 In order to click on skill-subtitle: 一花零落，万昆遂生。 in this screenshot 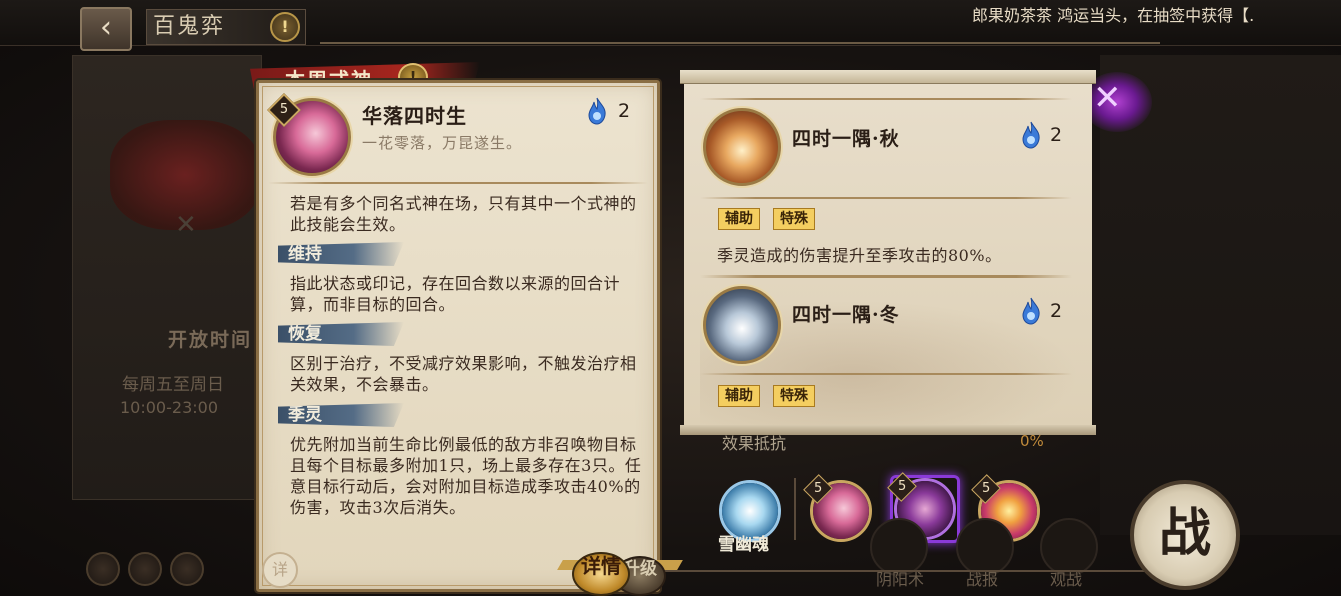, I will do `click(442, 143)`.